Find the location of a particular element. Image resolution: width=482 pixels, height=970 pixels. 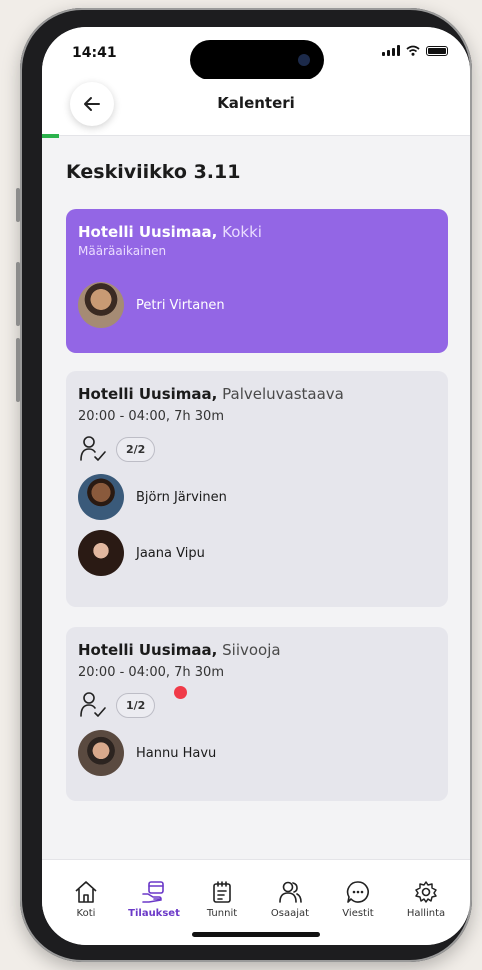

assigned-person: Björn Järvinen is located at coordinates (257, 497).